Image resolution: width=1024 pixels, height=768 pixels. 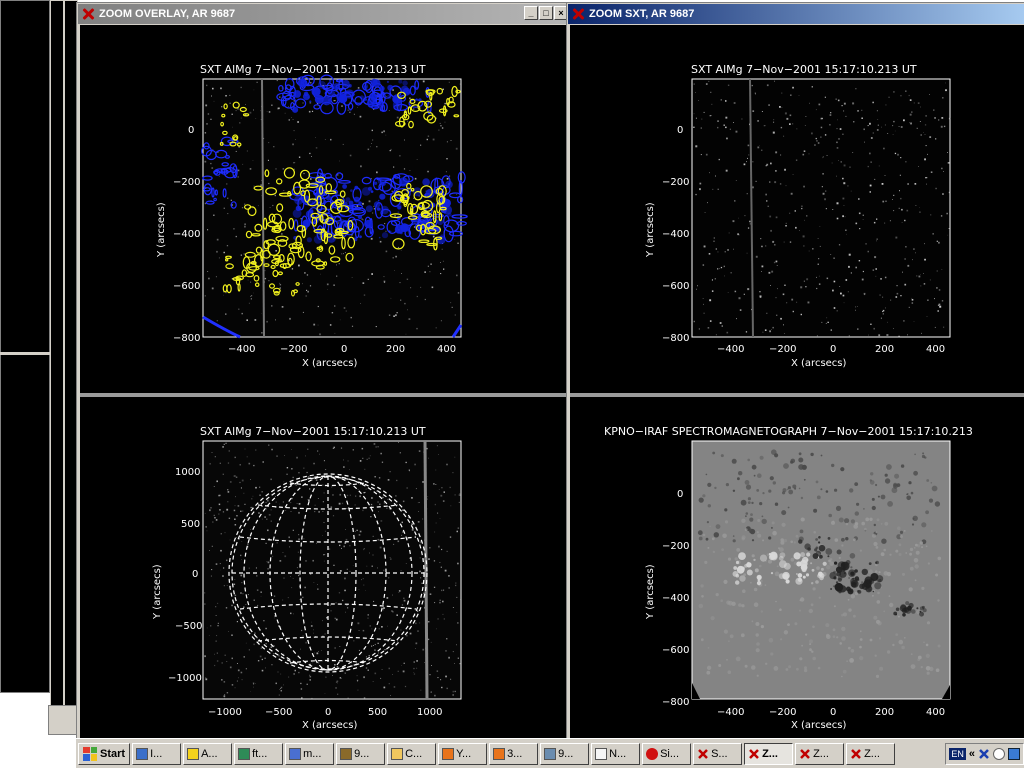 I want to click on x-ticks: −400 −200 0 200 400, so click(x=831, y=349).